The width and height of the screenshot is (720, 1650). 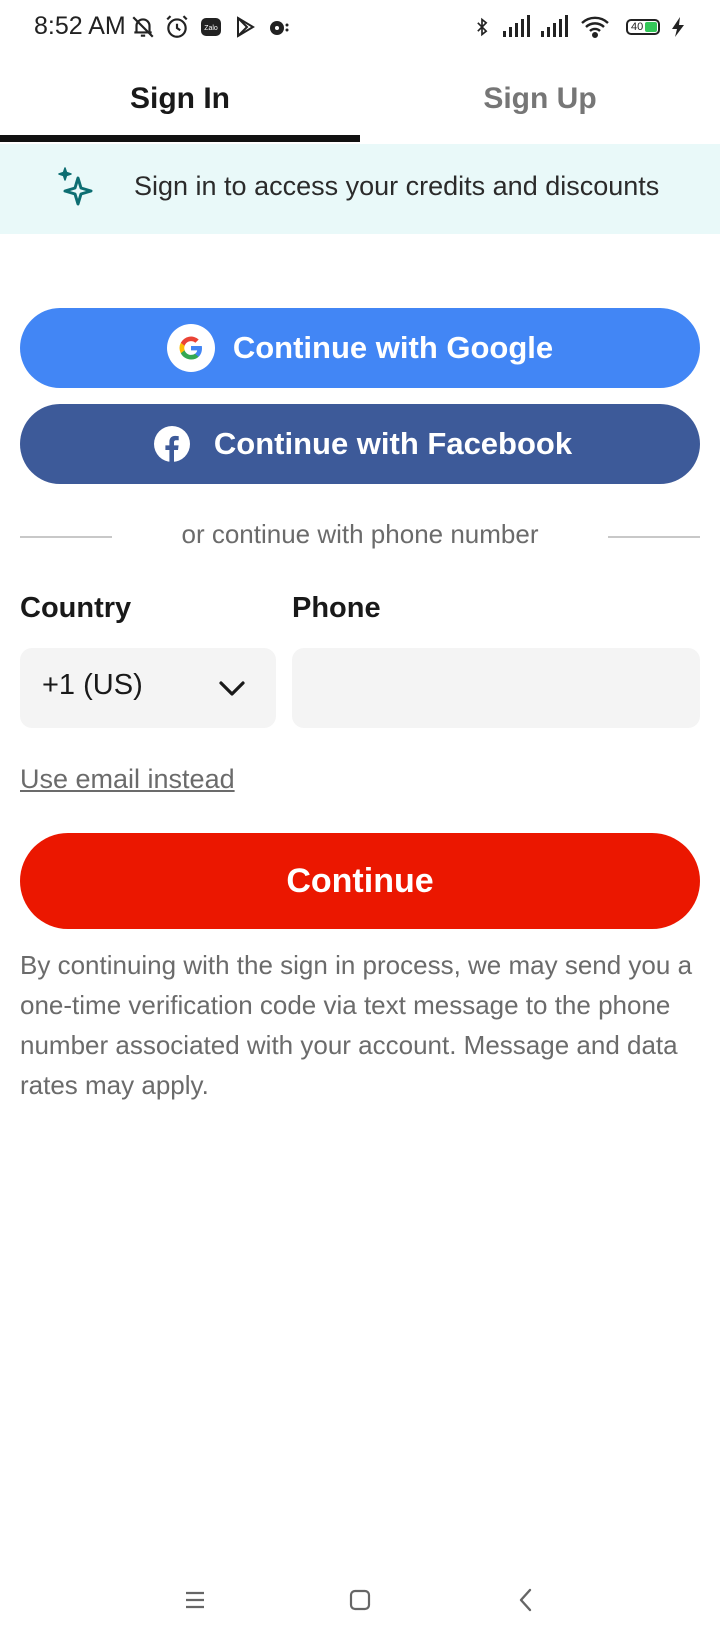 I want to click on menu-icon, so click(x=195, y=1600).